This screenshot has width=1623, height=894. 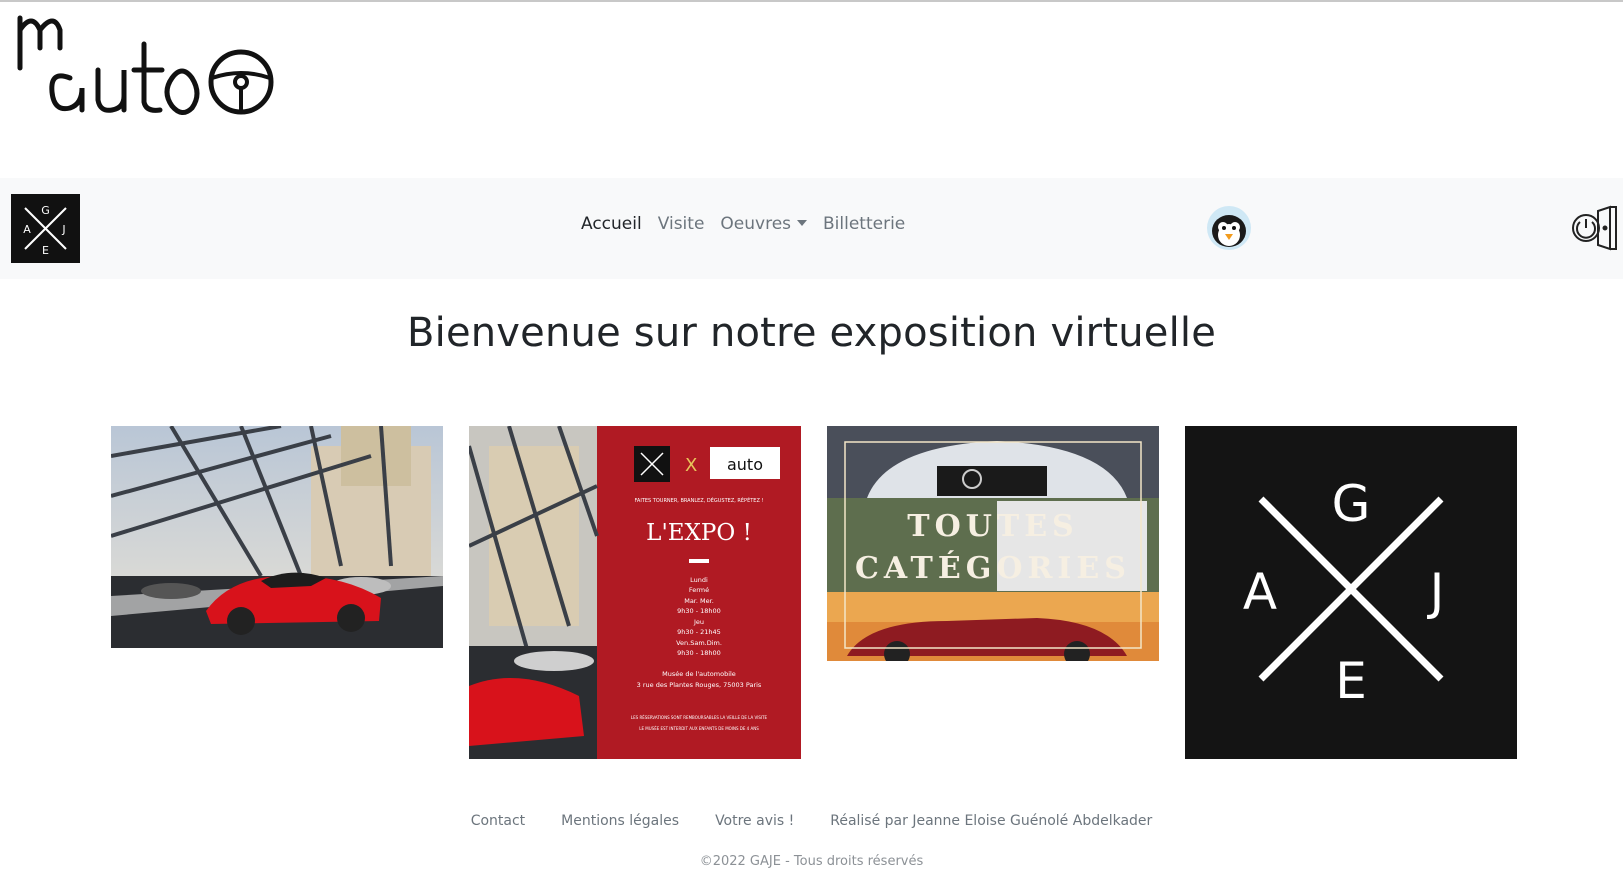 I want to click on chevron-down-icon, so click(x=802, y=223).